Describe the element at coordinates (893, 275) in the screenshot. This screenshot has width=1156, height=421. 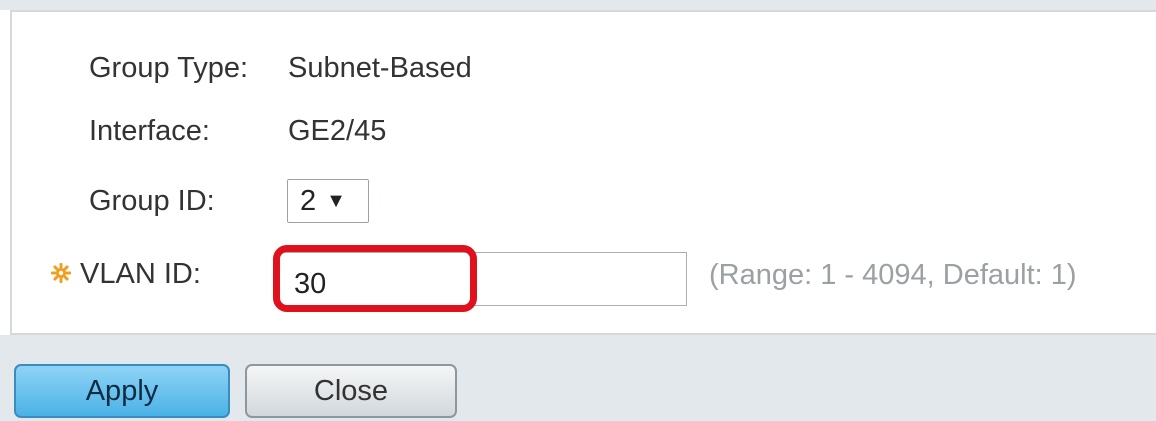
I see `vlan-id-range-hint: (Range: 1 - 4094, Default: 1)` at that location.